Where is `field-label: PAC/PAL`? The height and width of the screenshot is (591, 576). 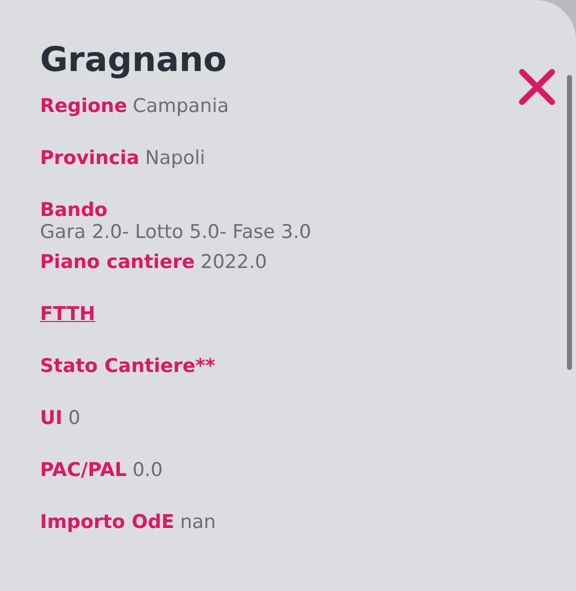 field-label: PAC/PAL is located at coordinates (83, 470).